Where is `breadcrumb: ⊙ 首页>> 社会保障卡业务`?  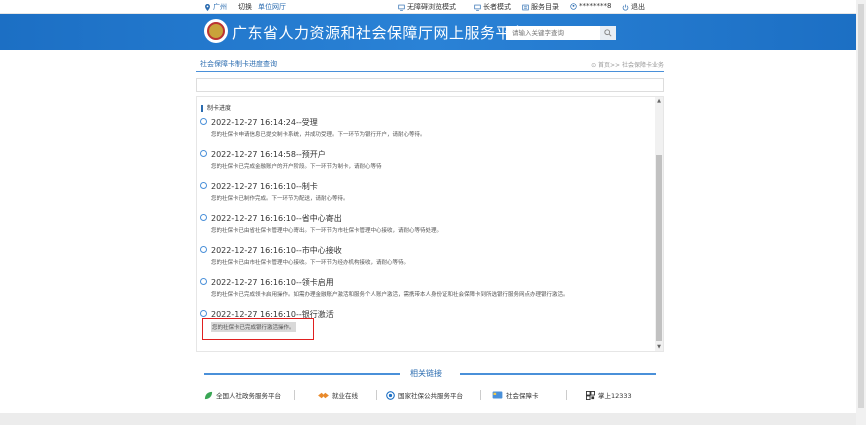 breadcrumb: ⊙ 首页>> 社会保障卡业务 is located at coordinates (627, 64).